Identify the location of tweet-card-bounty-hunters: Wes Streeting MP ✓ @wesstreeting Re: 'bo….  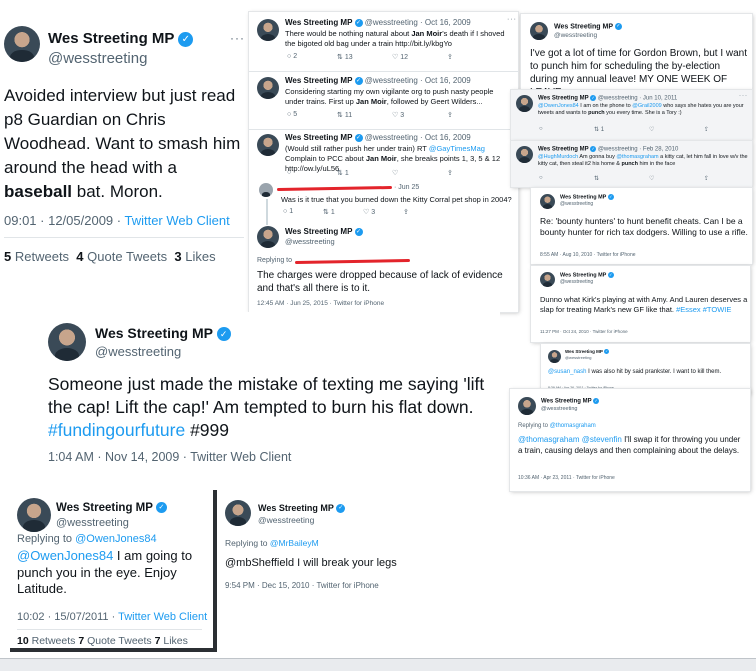
(641, 226).